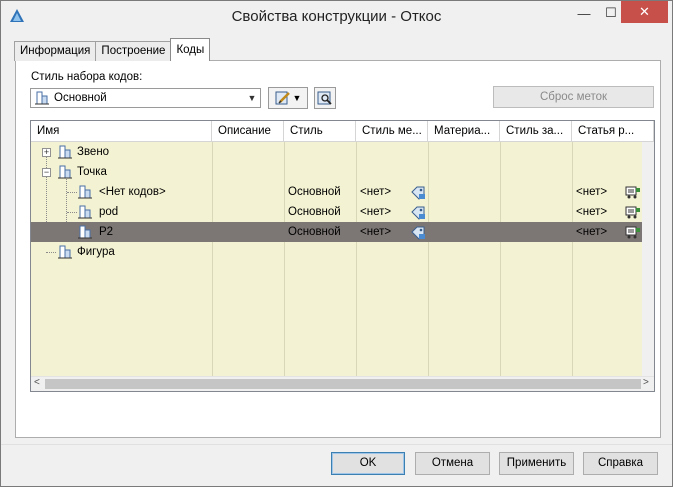  I want to click on tab-strip: Информация Построение Коды, so click(112, 49).